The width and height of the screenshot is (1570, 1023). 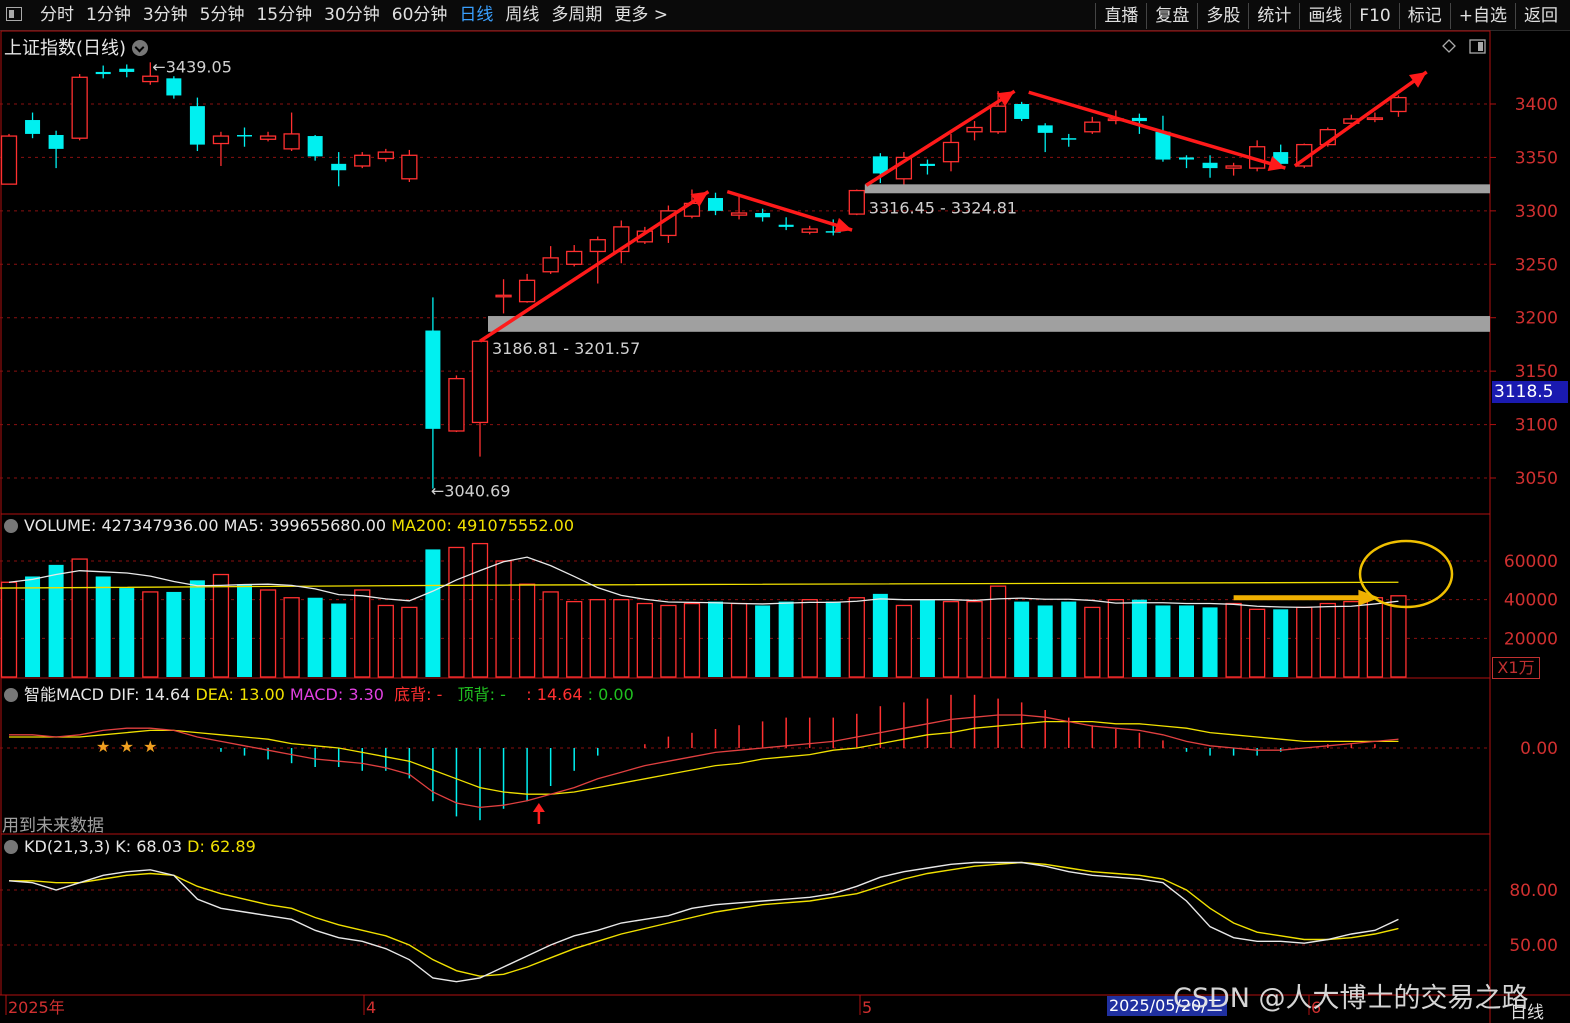 What do you see at coordinates (538, 807) in the screenshot?
I see `macd-buy-arrow-head` at bounding box center [538, 807].